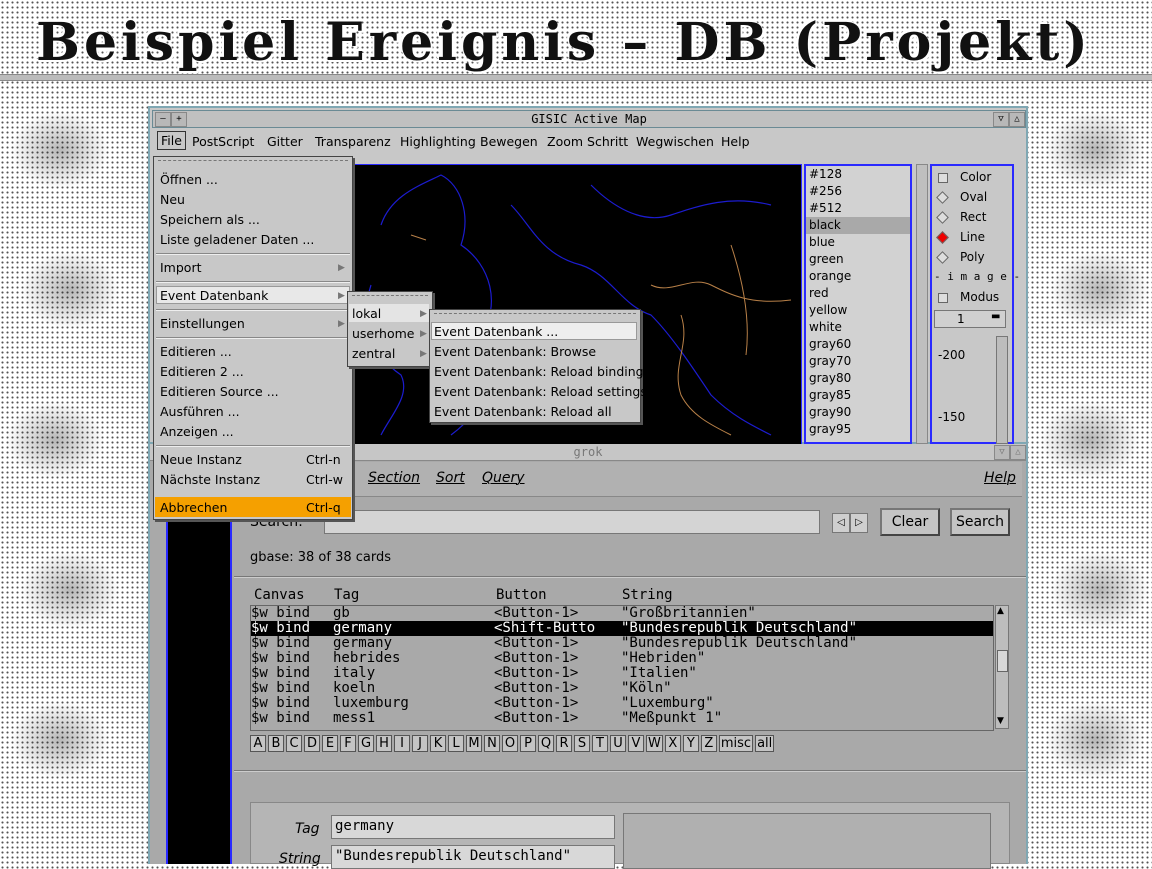  What do you see at coordinates (474, 743) in the screenshot?
I see `index-button-m: M` at bounding box center [474, 743].